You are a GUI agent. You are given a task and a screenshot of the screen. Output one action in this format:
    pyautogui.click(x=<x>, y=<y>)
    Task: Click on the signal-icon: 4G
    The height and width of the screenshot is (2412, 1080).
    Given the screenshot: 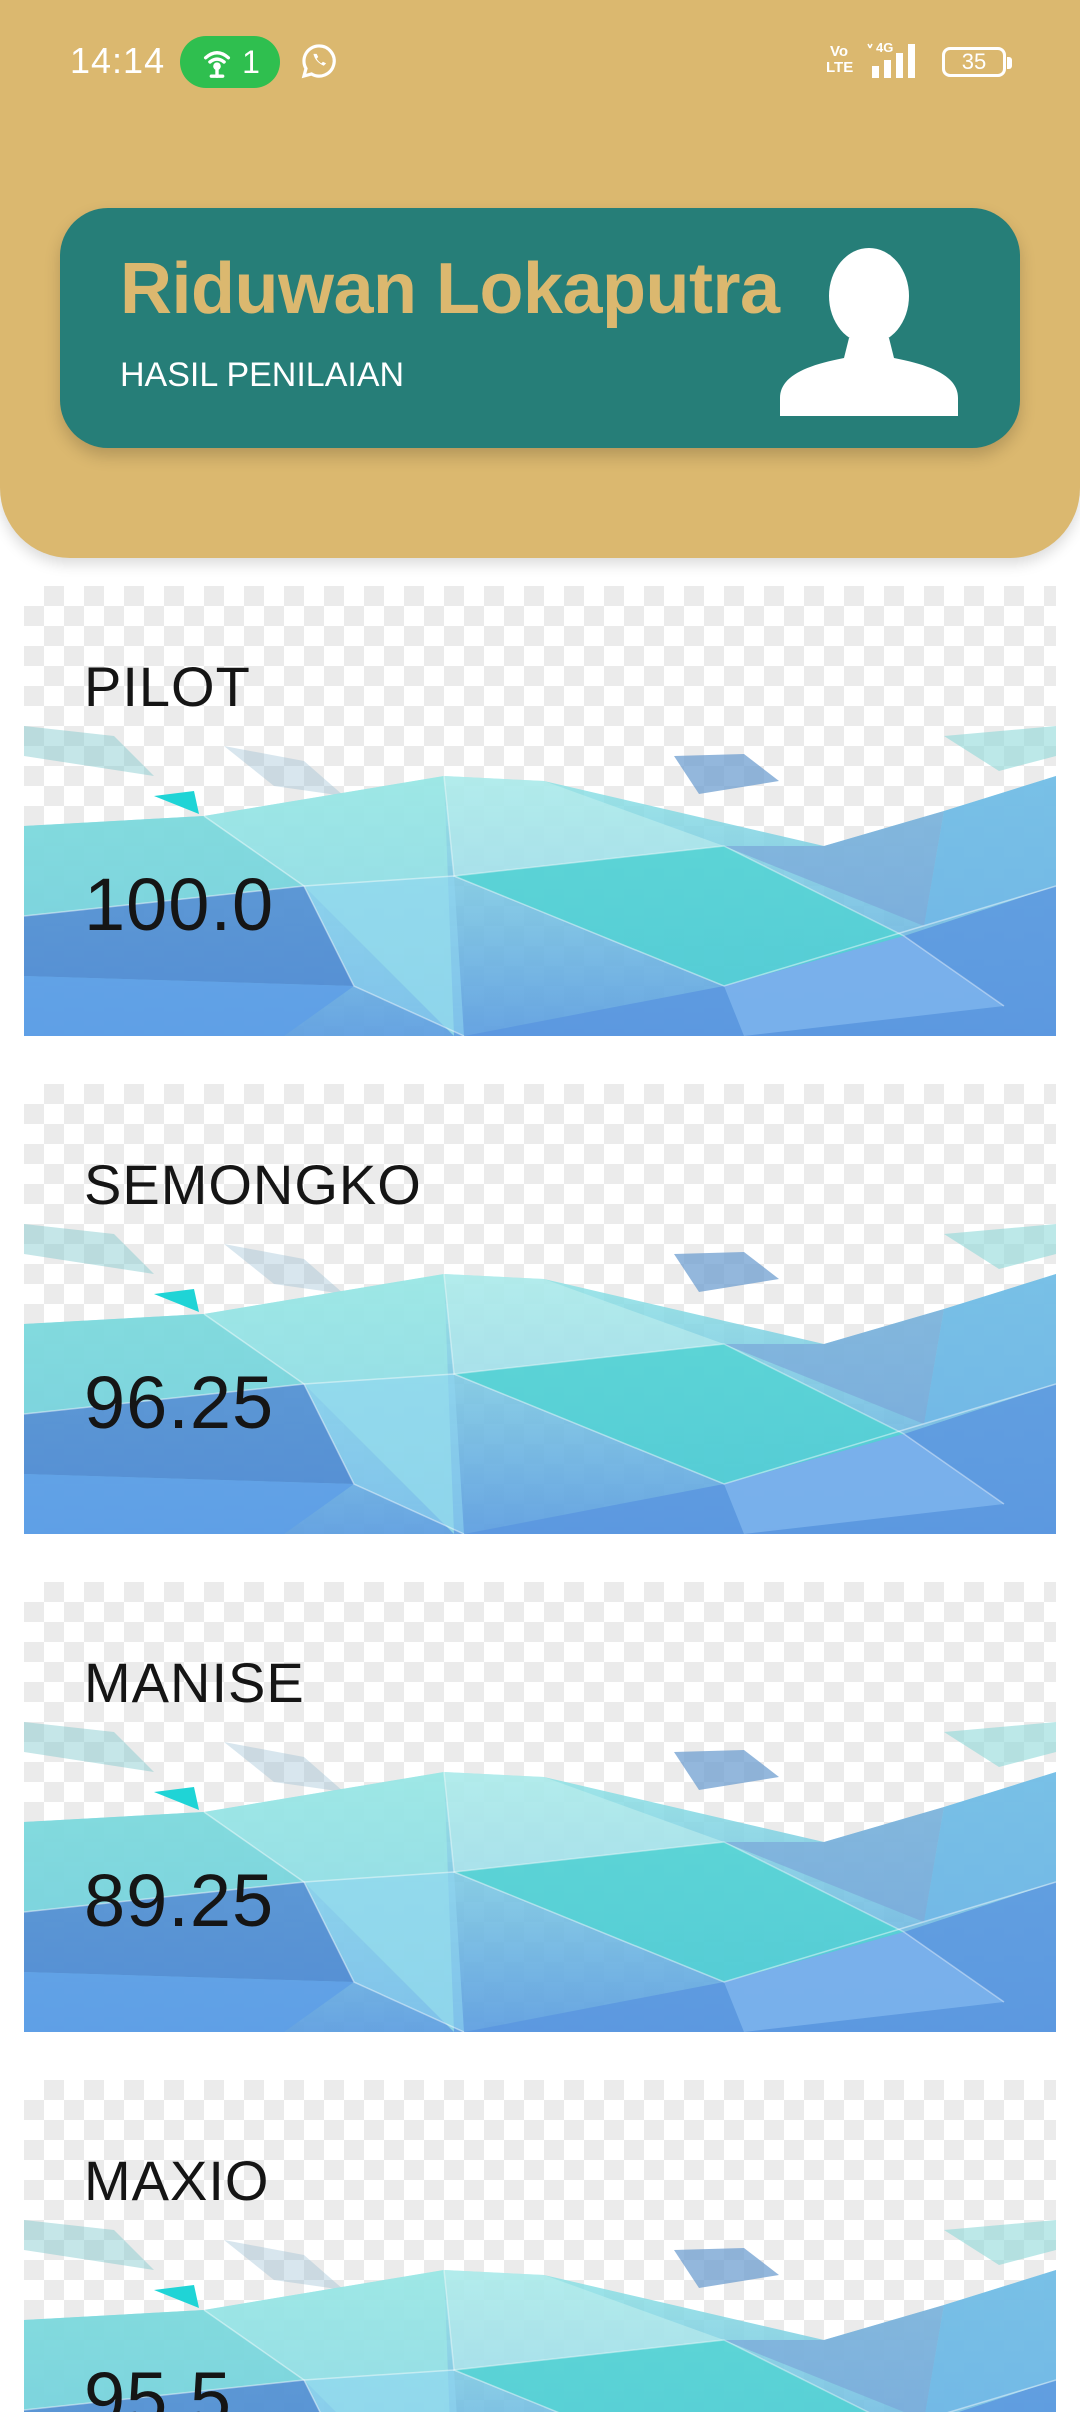 What is the action you would take?
    pyautogui.click(x=891, y=59)
    